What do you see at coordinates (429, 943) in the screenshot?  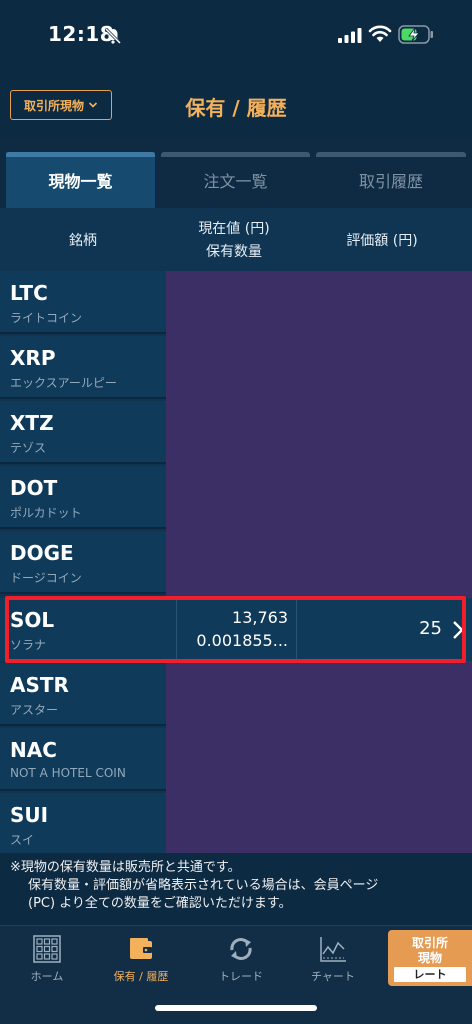 I see `rate-label-exchange: 取引所` at bounding box center [429, 943].